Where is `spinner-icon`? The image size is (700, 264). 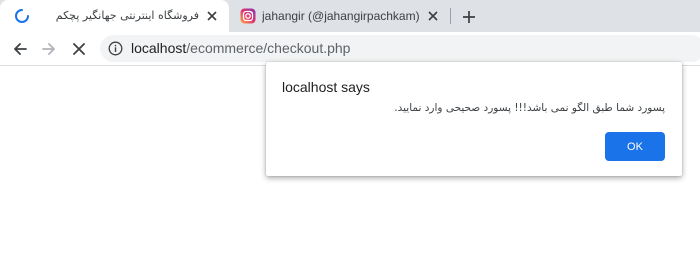 spinner-icon is located at coordinates (22, 16).